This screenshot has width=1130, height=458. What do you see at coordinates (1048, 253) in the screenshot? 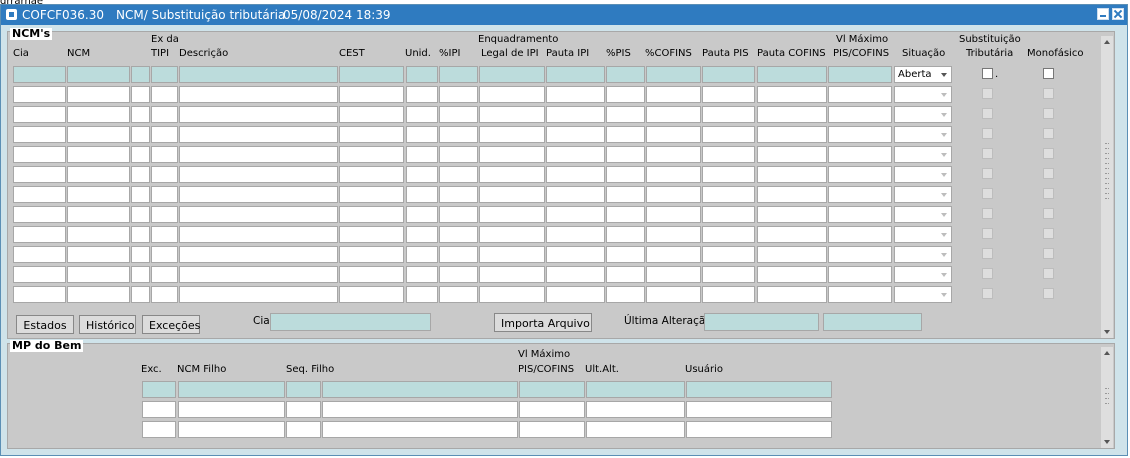
I see `monofasico-checkbox` at bounding box center [1048, 253].